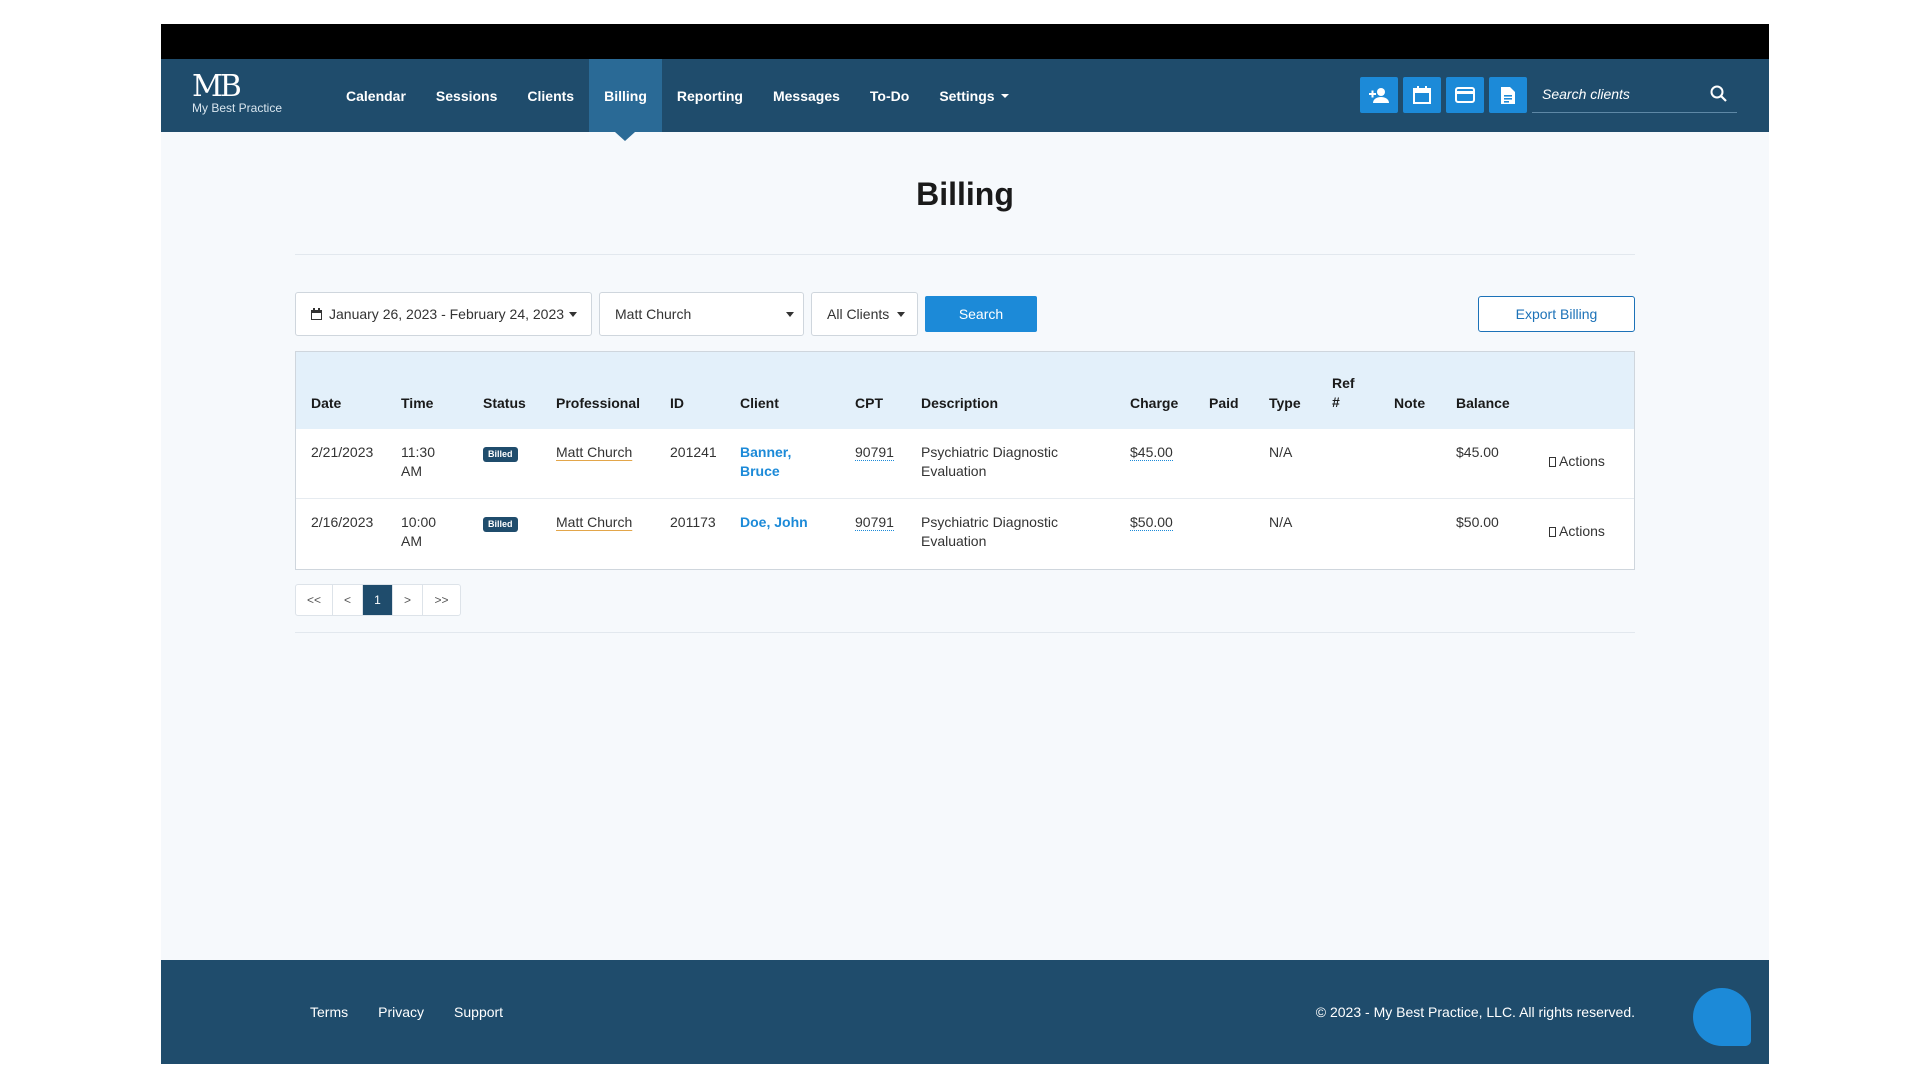 The height and width of the screenshot is (1080, 1920). What do you see at coordinates (1409, 403) in the screenshot?
I see `column-header-note: Note` at bounding box center [1409, 403].